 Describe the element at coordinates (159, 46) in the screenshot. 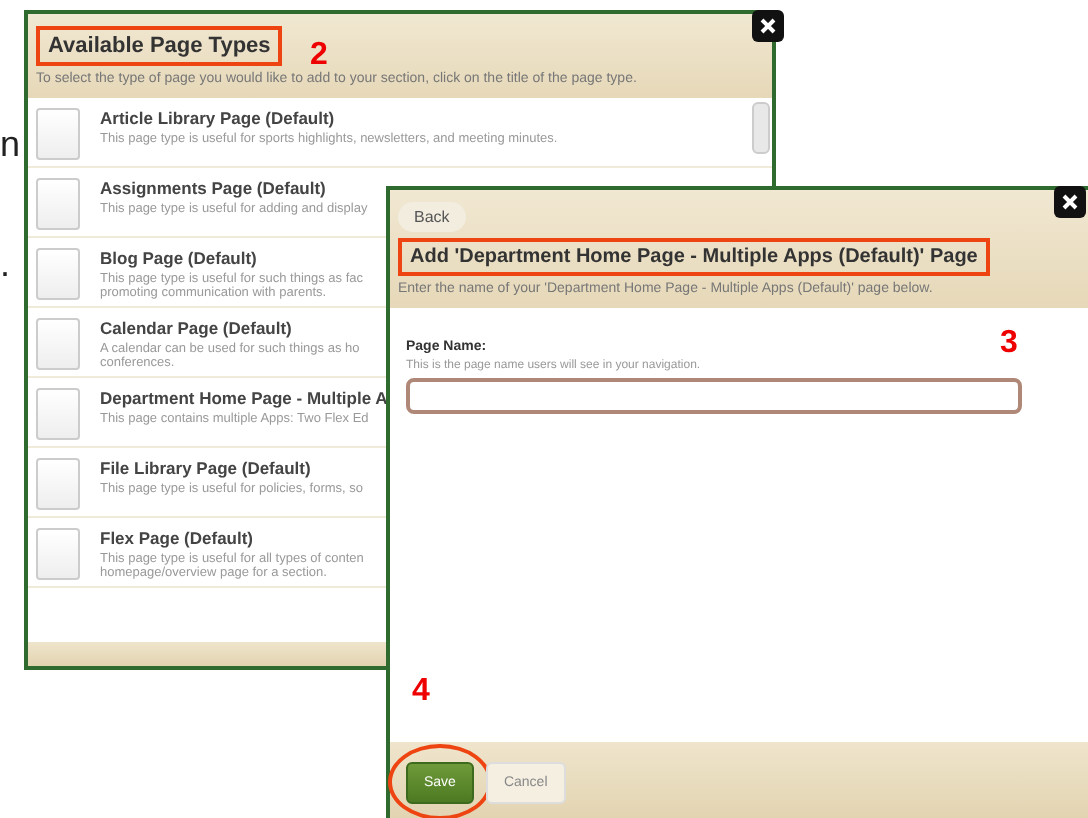

I see `dialog-title: Available Page Types` at that location.